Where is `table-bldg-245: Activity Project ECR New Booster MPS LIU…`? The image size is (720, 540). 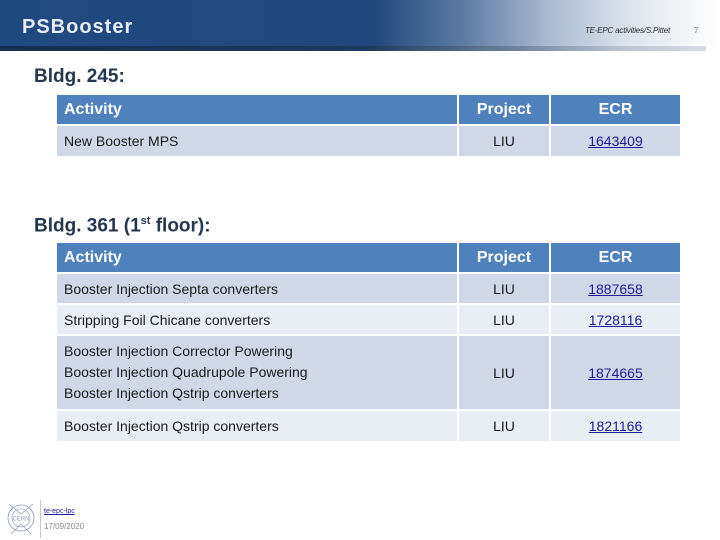 table-bldg-245: Activity Project ECR New Booster MPS LIU… is located at coordinates (368, 125).